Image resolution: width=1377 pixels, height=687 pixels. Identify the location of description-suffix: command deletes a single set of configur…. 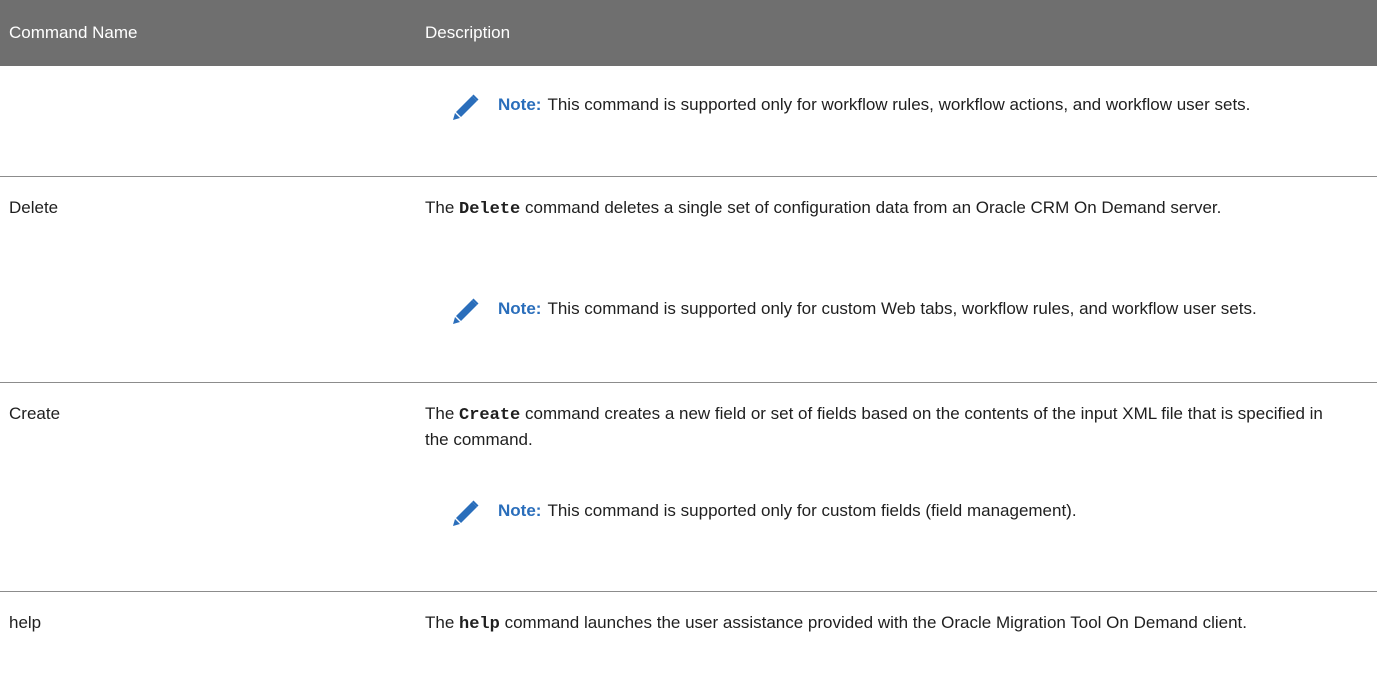
(873, 207).